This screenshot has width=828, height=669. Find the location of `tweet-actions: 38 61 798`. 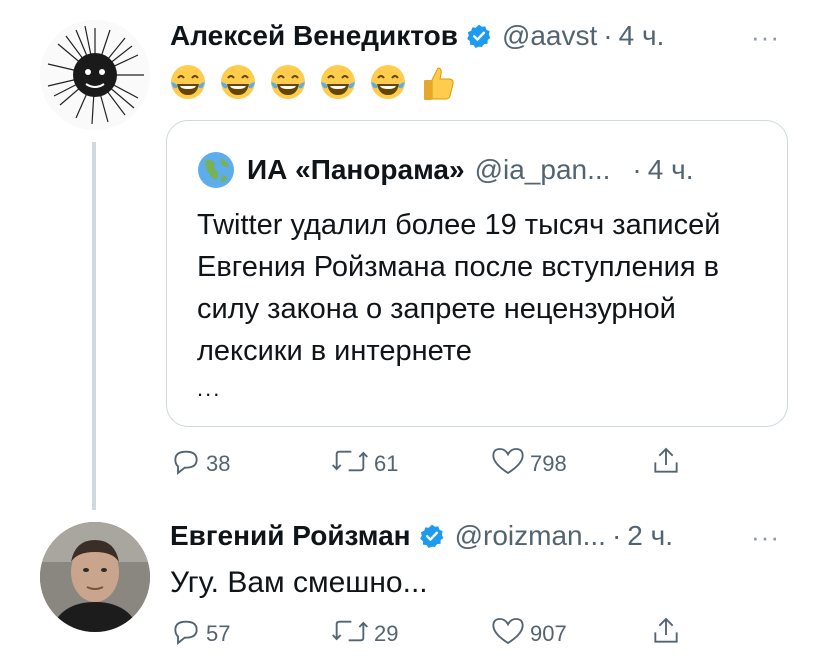

tweet-actions: 38 61 798 is located at coordinates (490, 461).